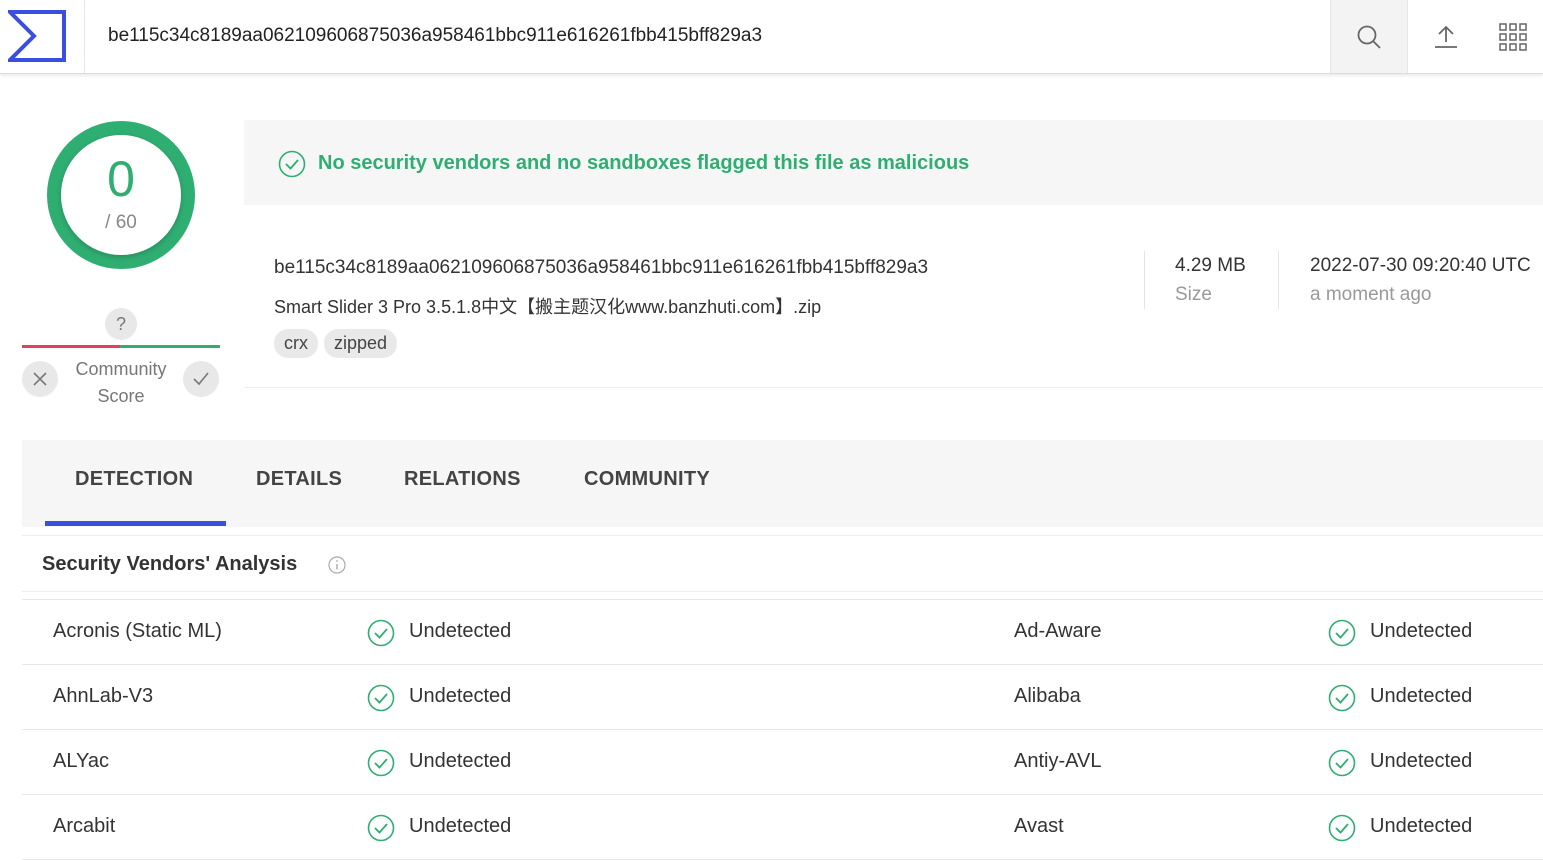 The width and height of the screenshot is (1543, 860). Describe the element at coordinates (1371, 294) in the screenshot. I see `analysis-date-label: a moment ago` at that location.